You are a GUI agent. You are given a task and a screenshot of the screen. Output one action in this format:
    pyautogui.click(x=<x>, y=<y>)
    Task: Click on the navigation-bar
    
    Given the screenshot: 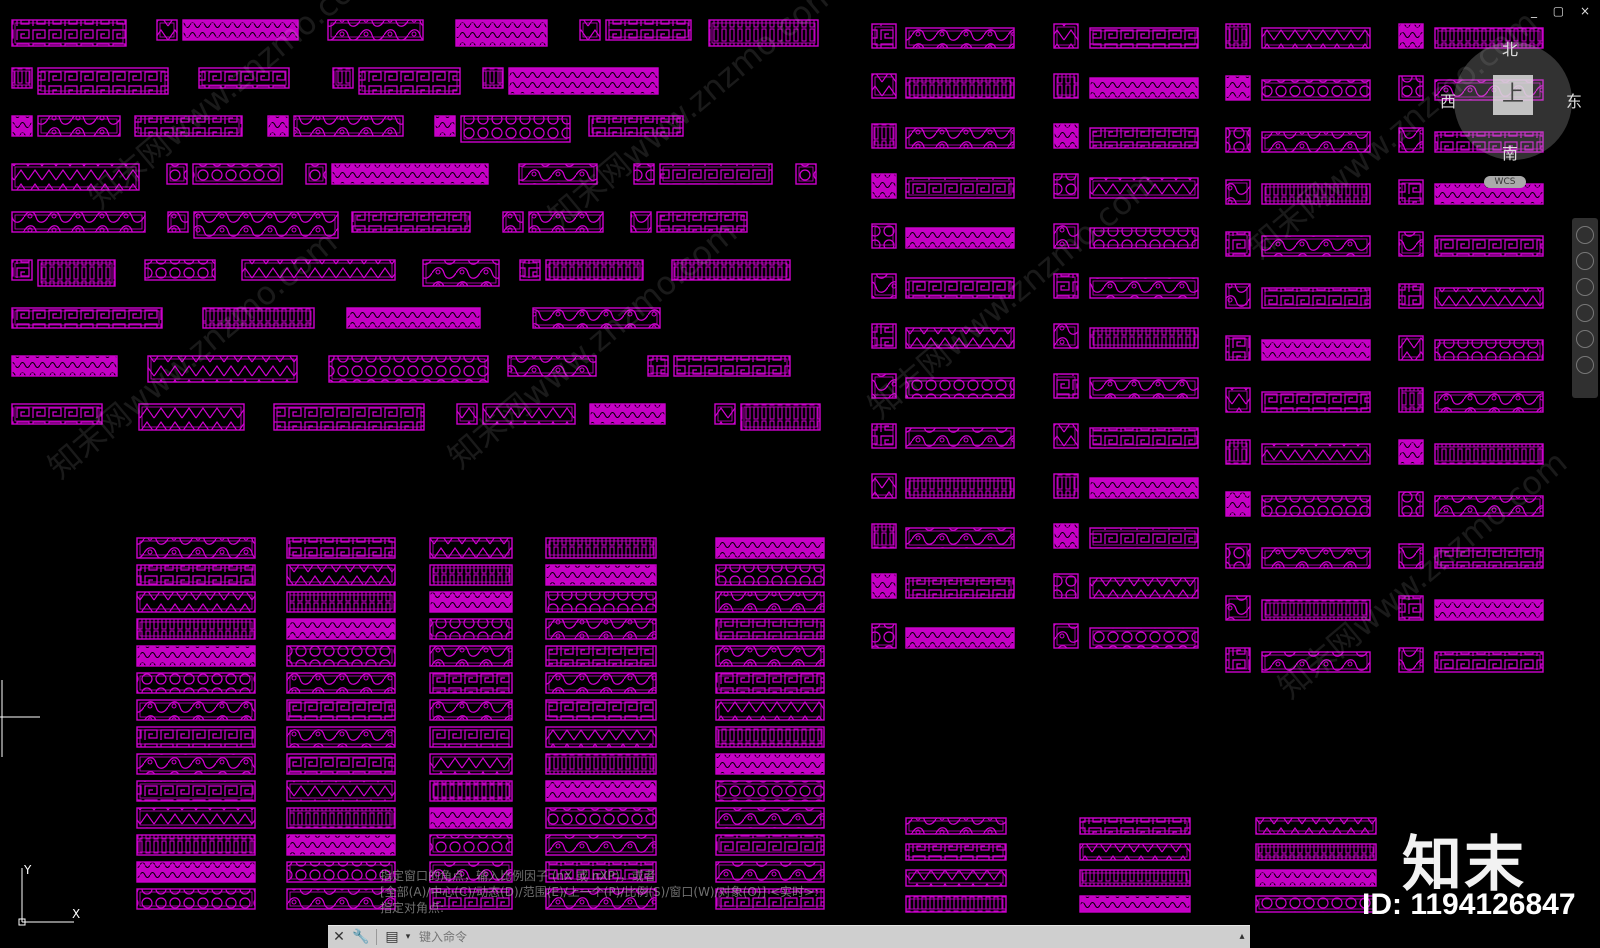 What is the action you would take?
    pyautogui.click(x=1585, y=308)
    